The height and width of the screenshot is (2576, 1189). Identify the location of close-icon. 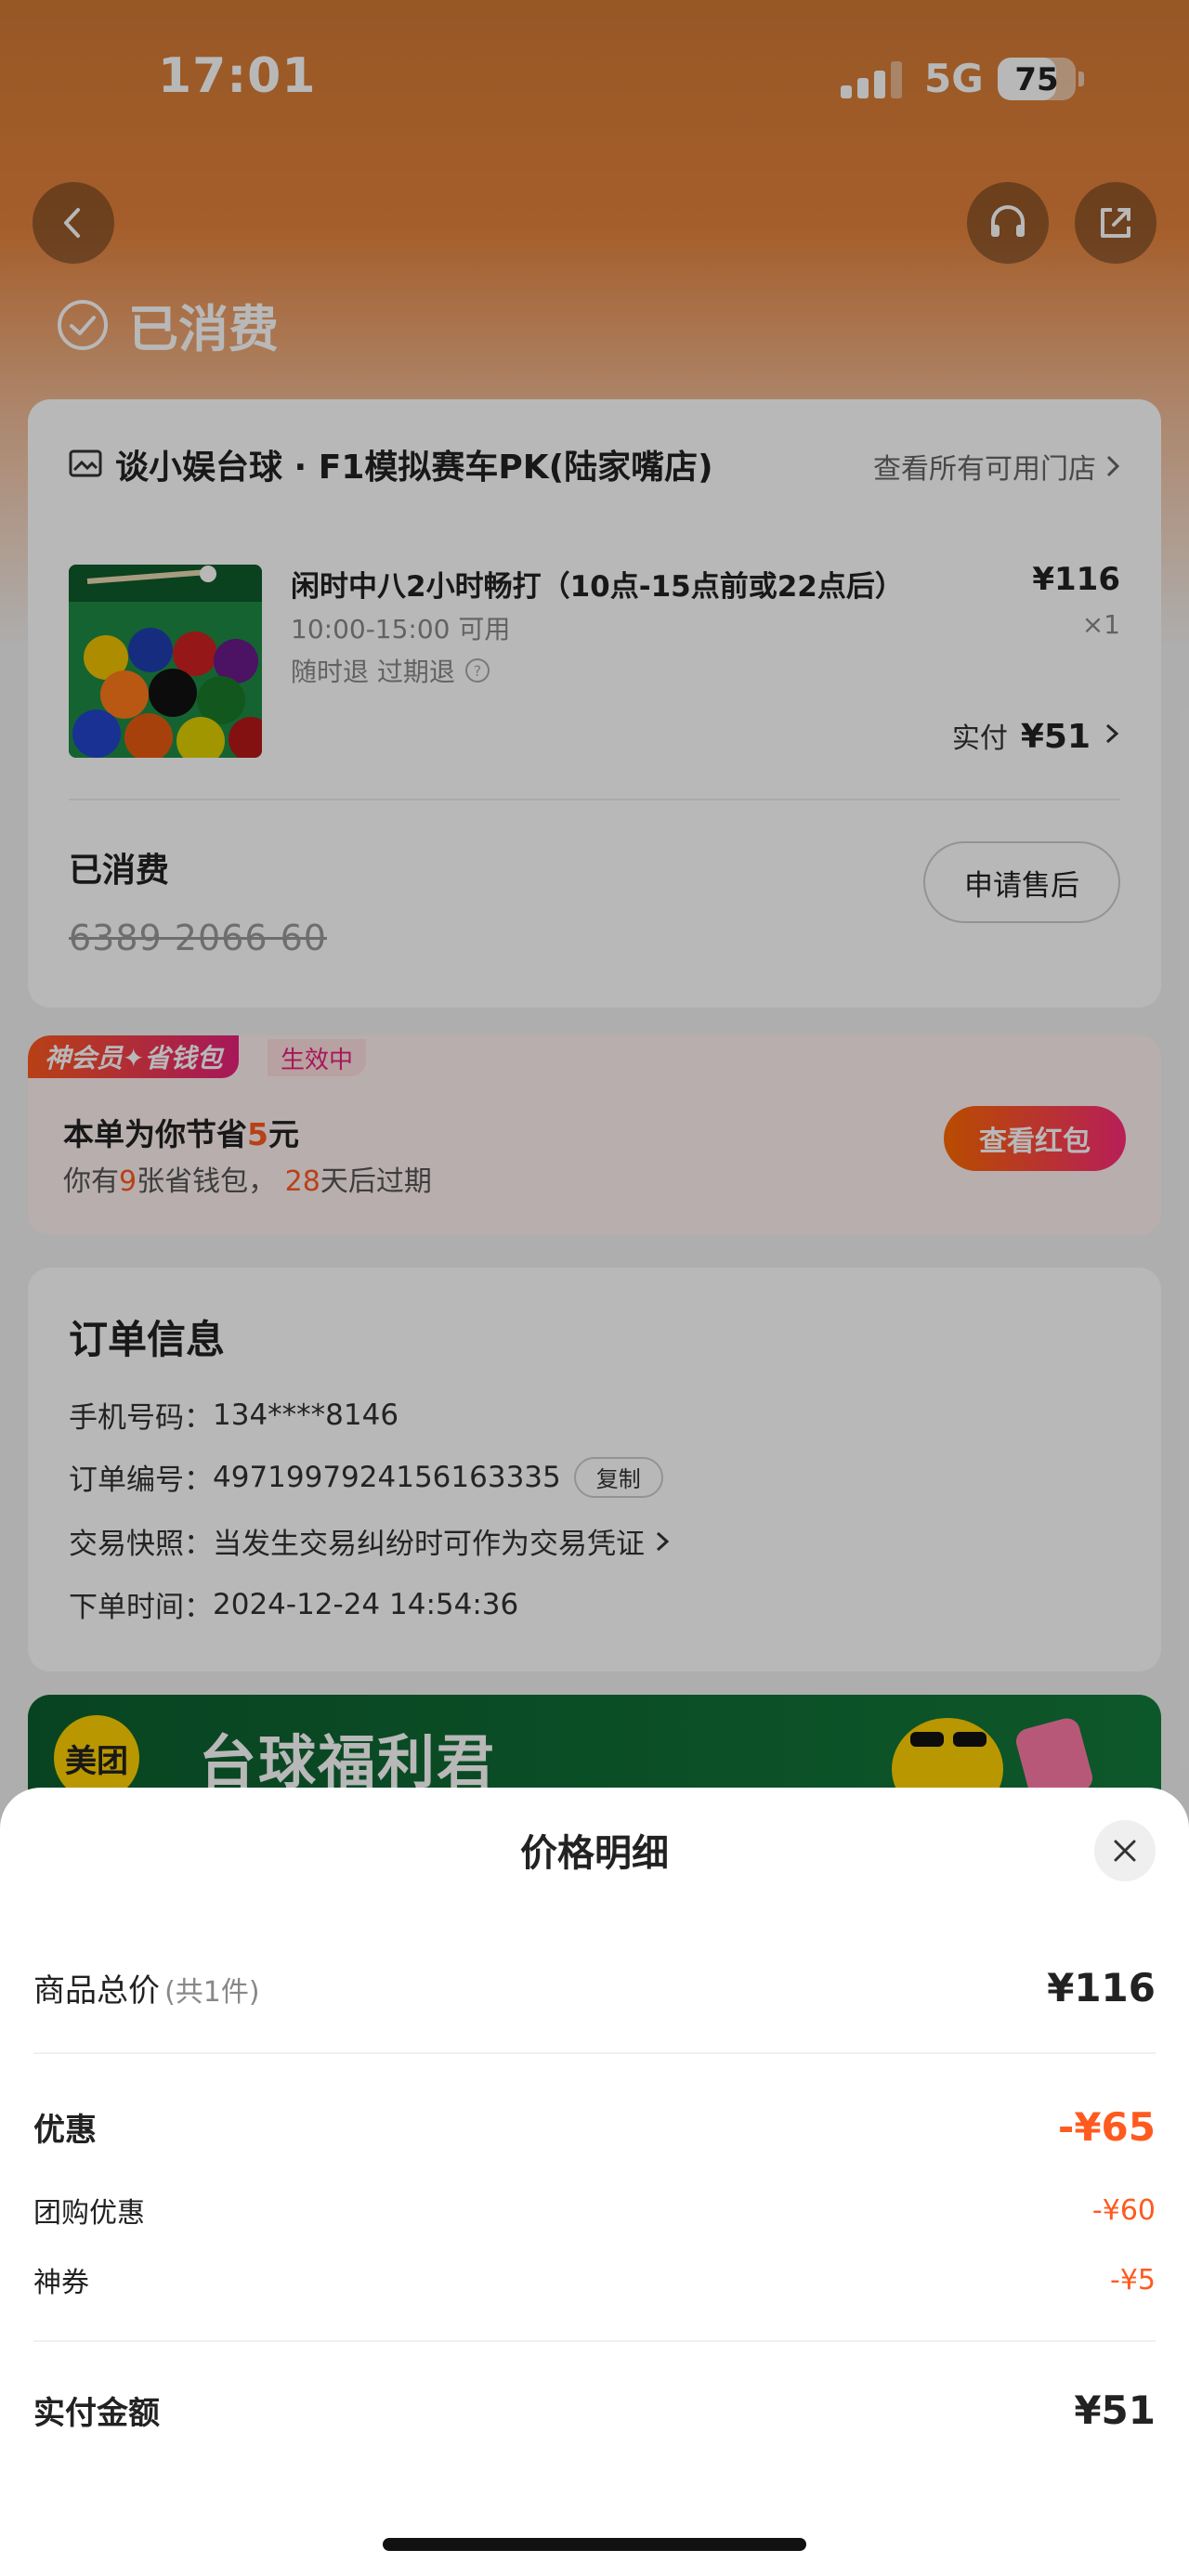
(1125, 1851).